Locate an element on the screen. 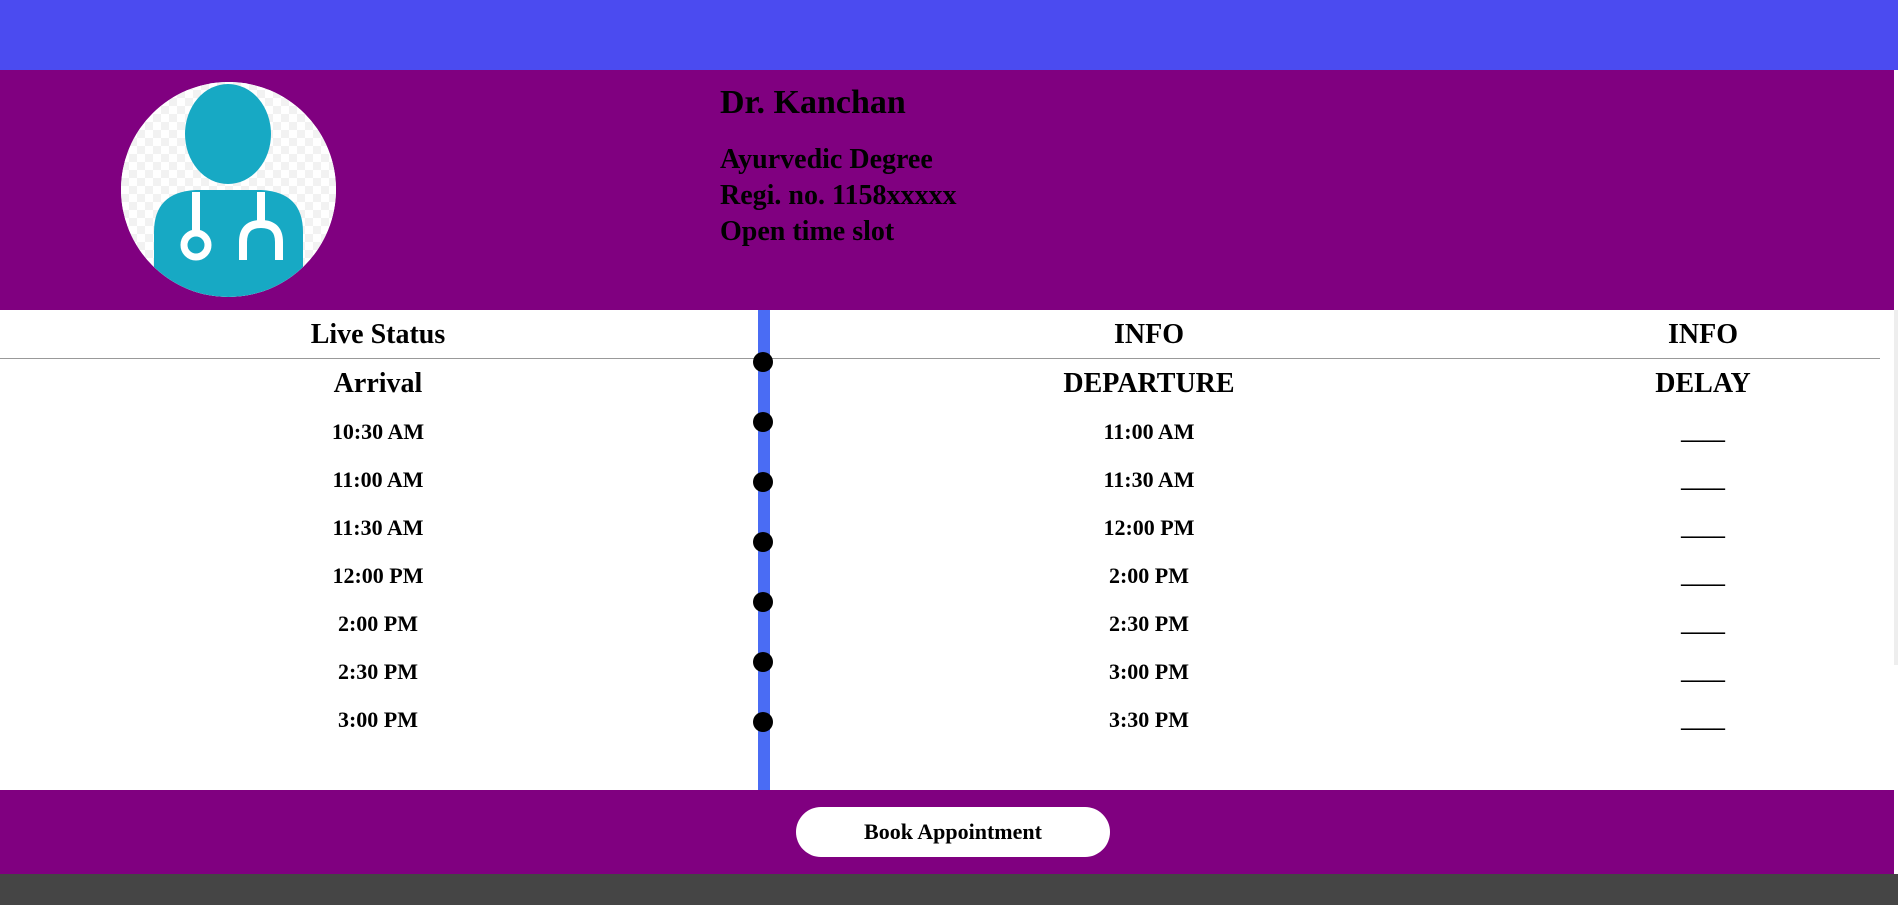 The image size is (1898, 905). departure-time: 3:00 PM is located at coordinates (1149, 671).